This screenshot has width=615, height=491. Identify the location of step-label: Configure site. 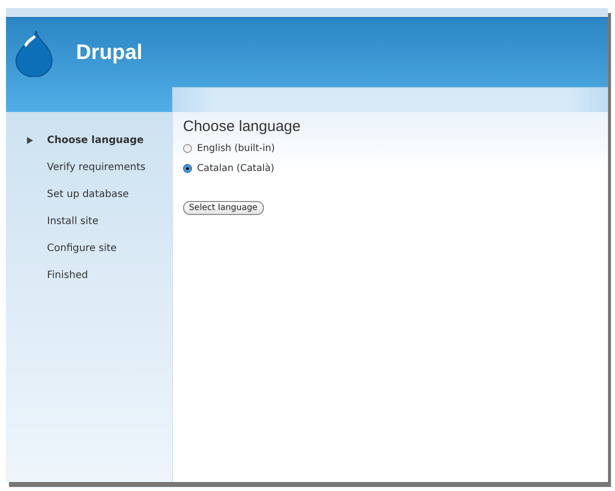
(82, 248).